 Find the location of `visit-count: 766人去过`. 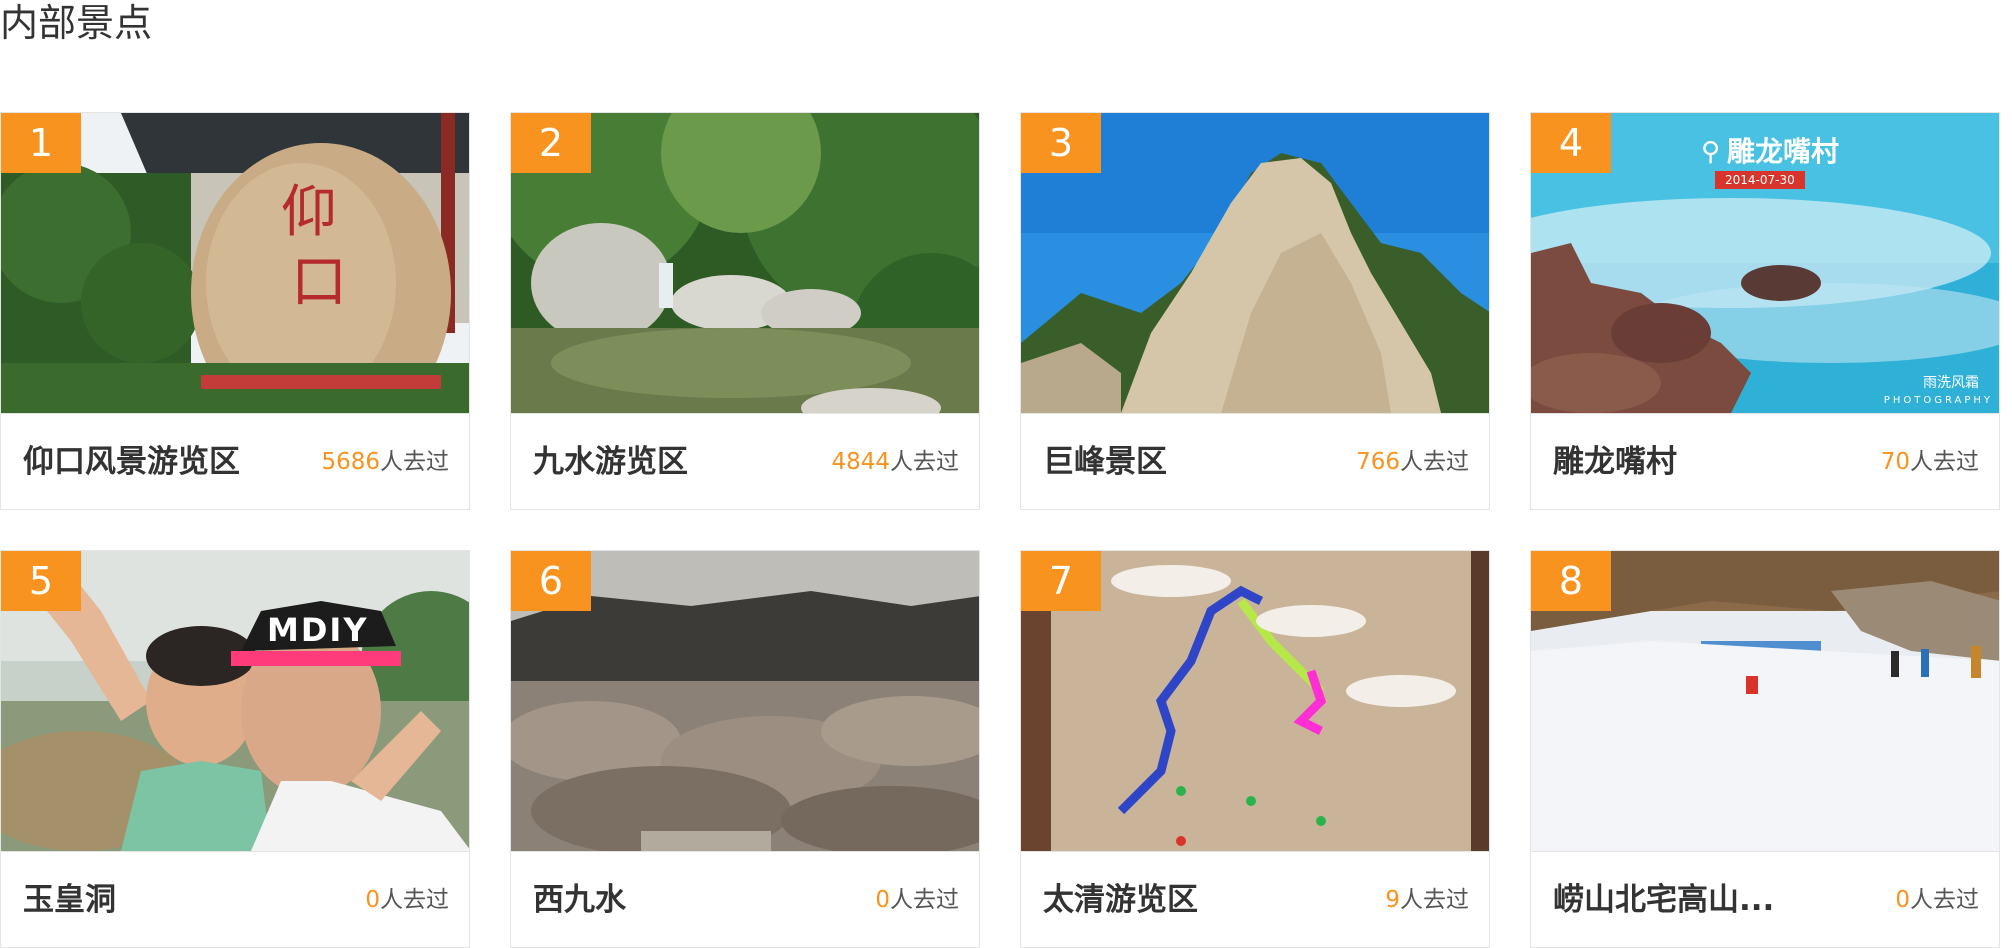

visit-count: 766人去过 is located at coordinates (1412, 461).